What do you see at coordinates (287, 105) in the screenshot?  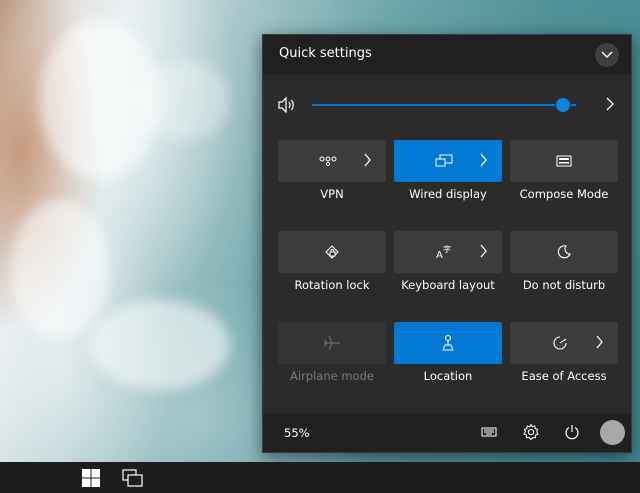 I see `speaker-icon` at bounding box center [287, 105].